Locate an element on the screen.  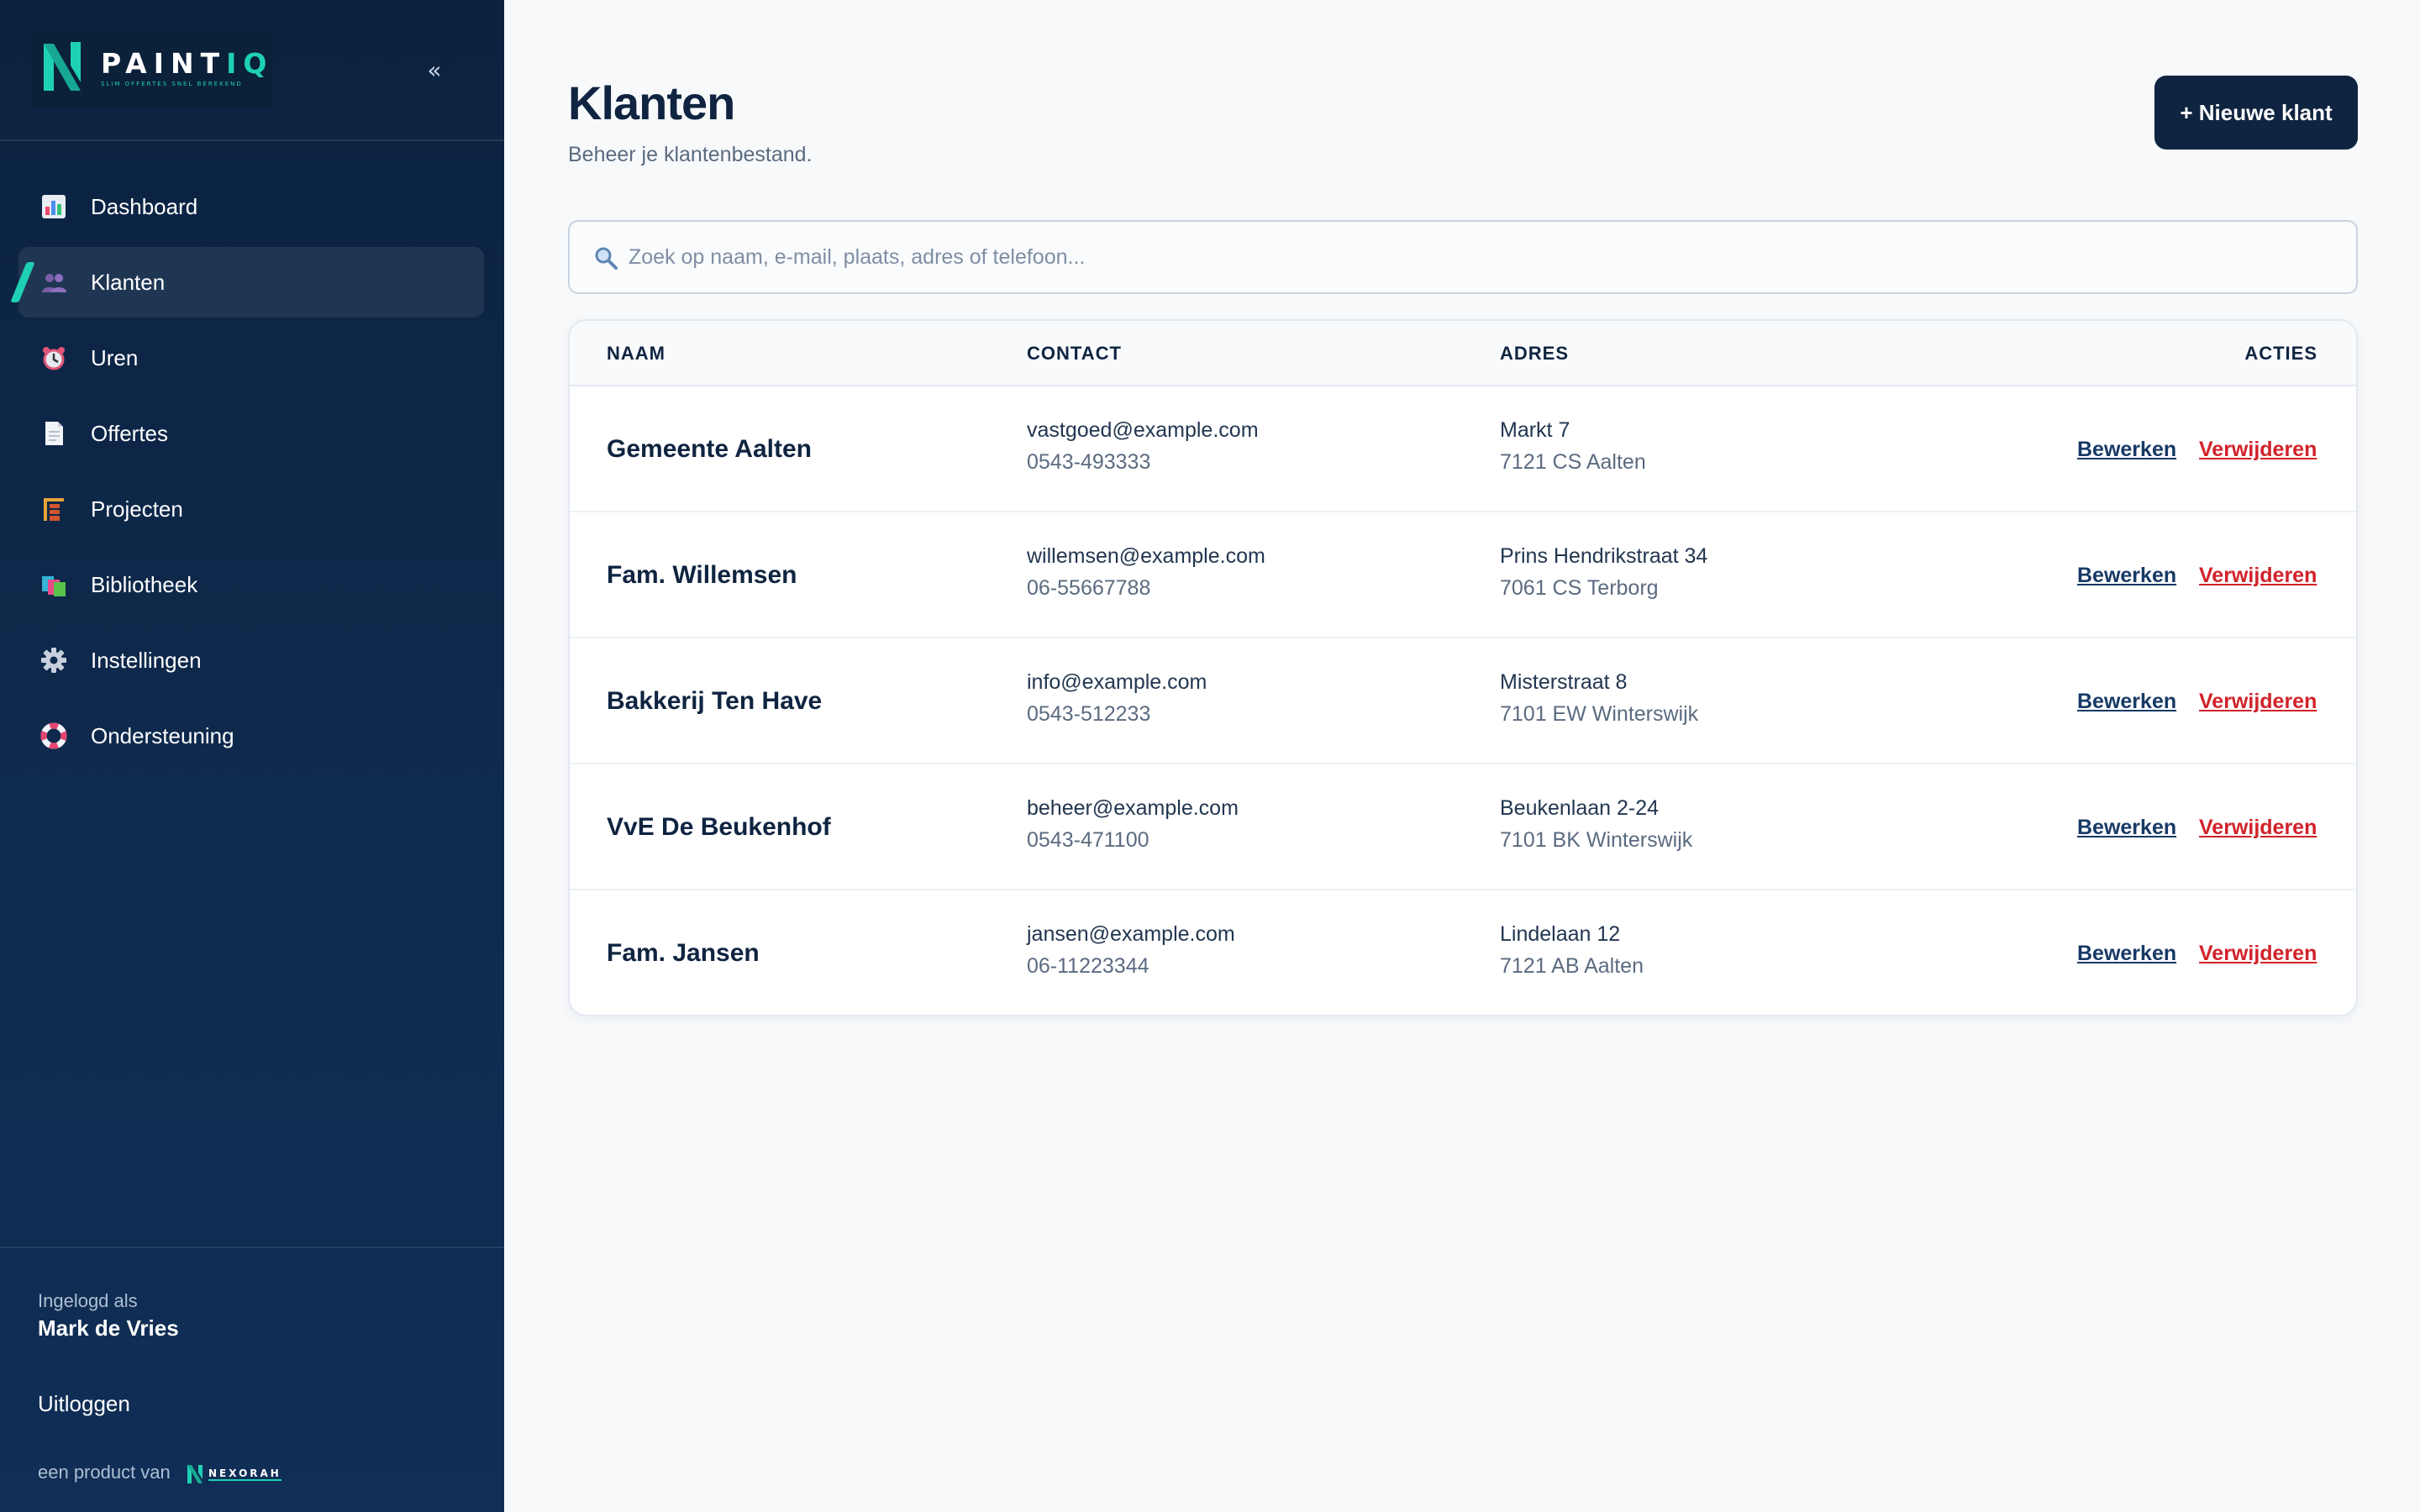
sidebar-item-dashboard: Dashboard is located at coordinates (251, 206).